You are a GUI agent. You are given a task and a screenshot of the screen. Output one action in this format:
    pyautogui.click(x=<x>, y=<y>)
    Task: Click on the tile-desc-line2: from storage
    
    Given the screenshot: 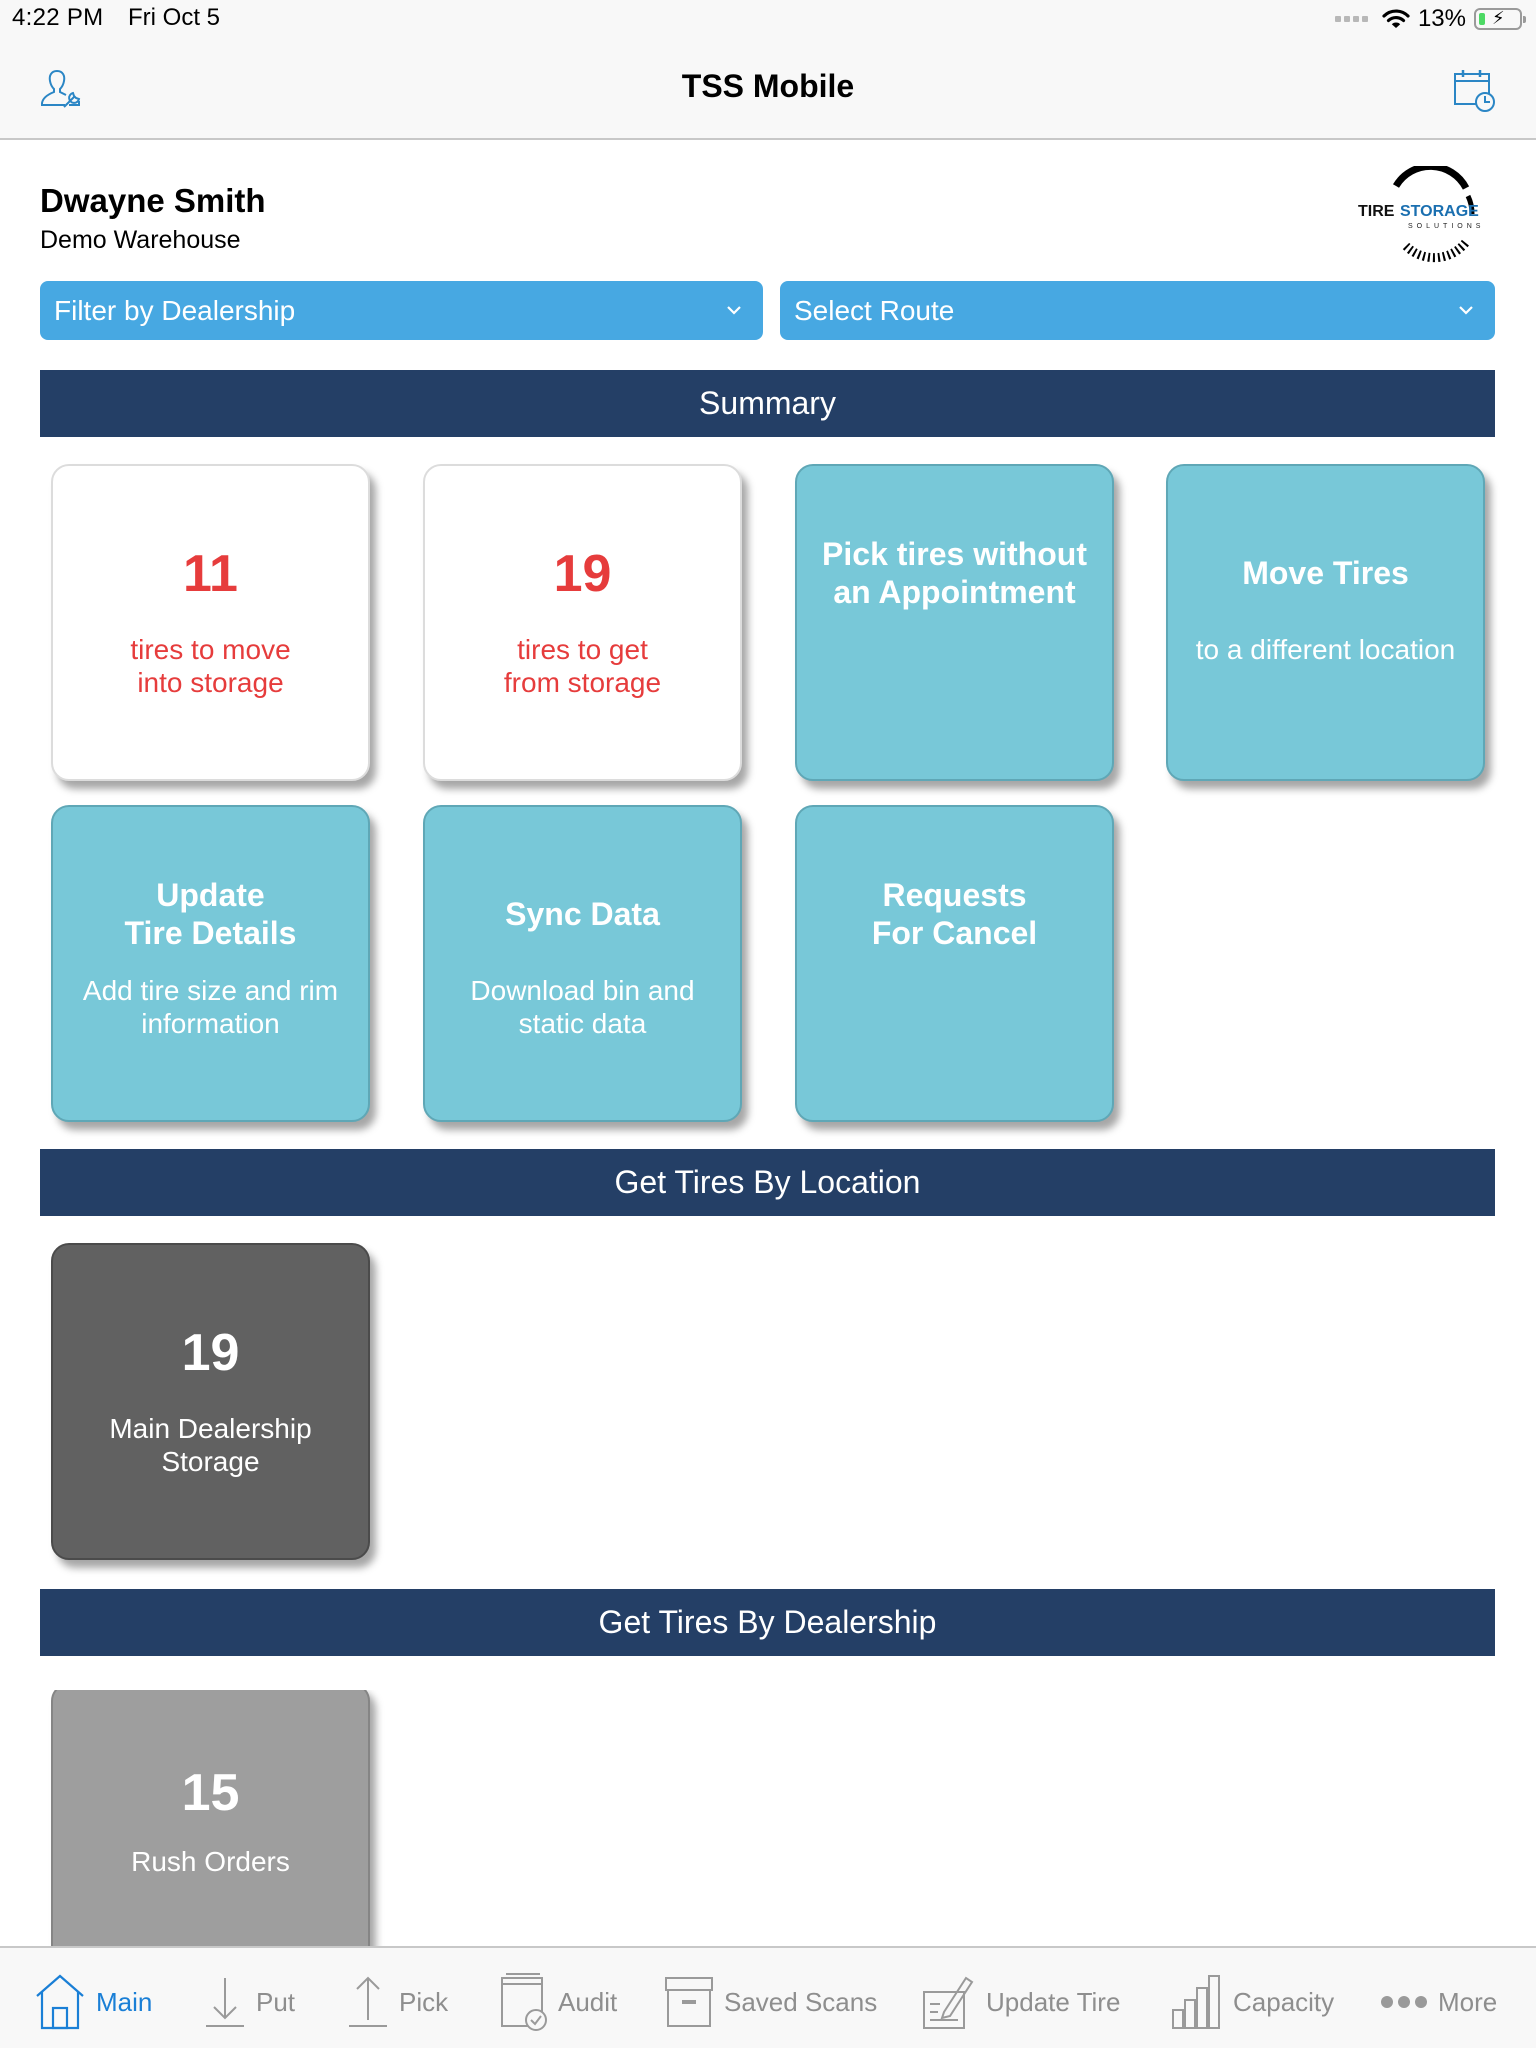 What is the action you would take?
    pyautogui.click(x=582, y=682)
    